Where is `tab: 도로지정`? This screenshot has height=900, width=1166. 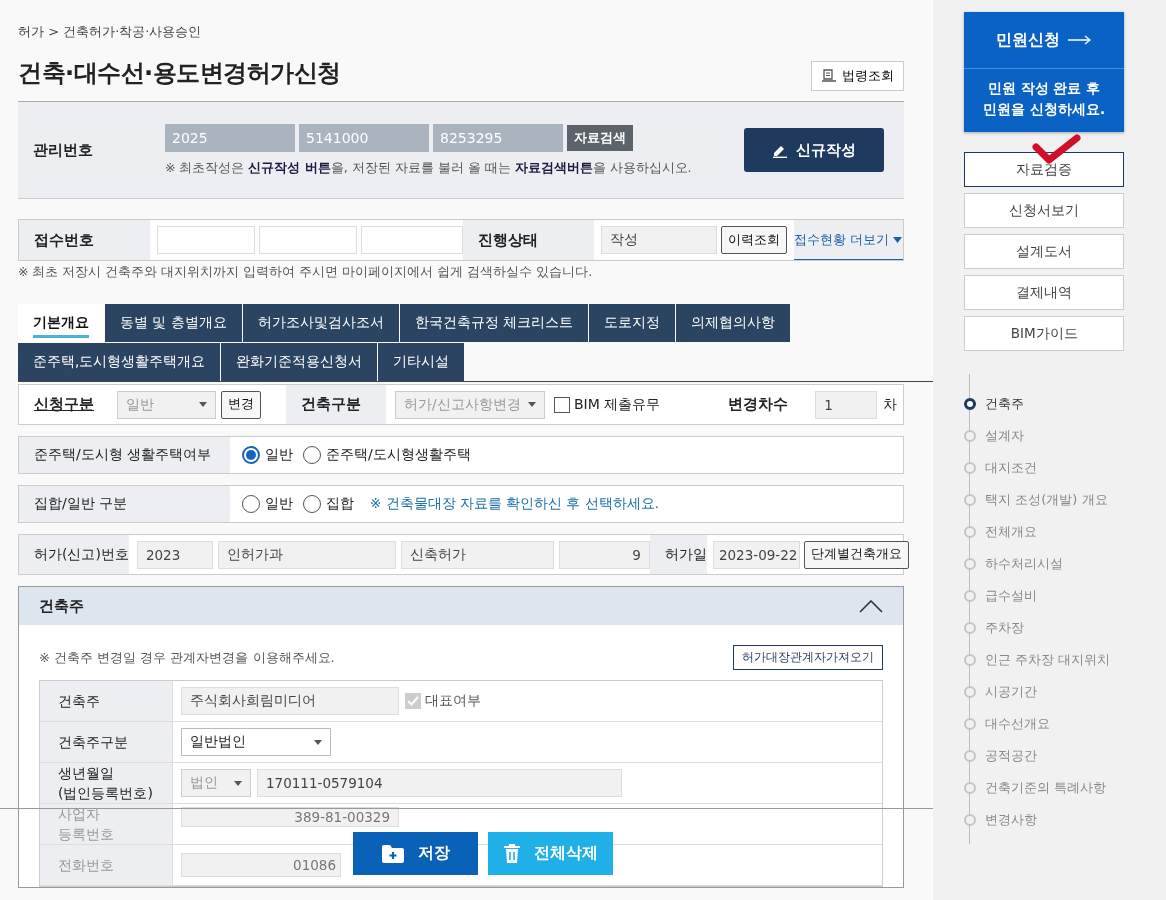 tab: 도로지정 is located at coordinates (631, 323).